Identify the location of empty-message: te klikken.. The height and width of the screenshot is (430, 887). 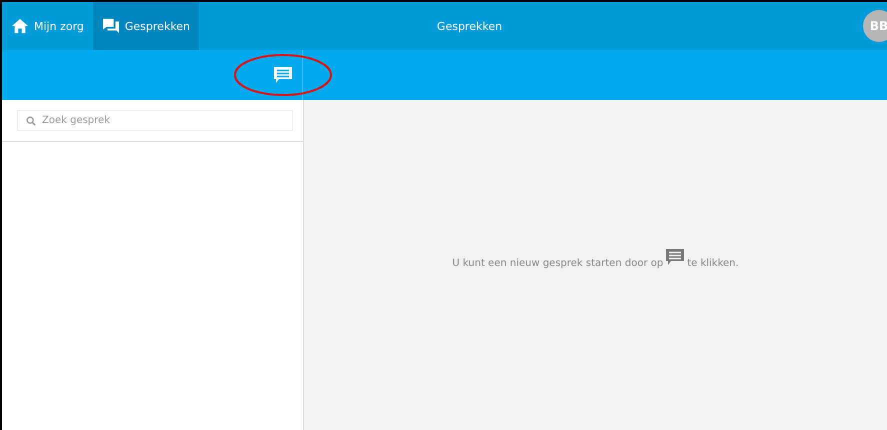
(713, 263).